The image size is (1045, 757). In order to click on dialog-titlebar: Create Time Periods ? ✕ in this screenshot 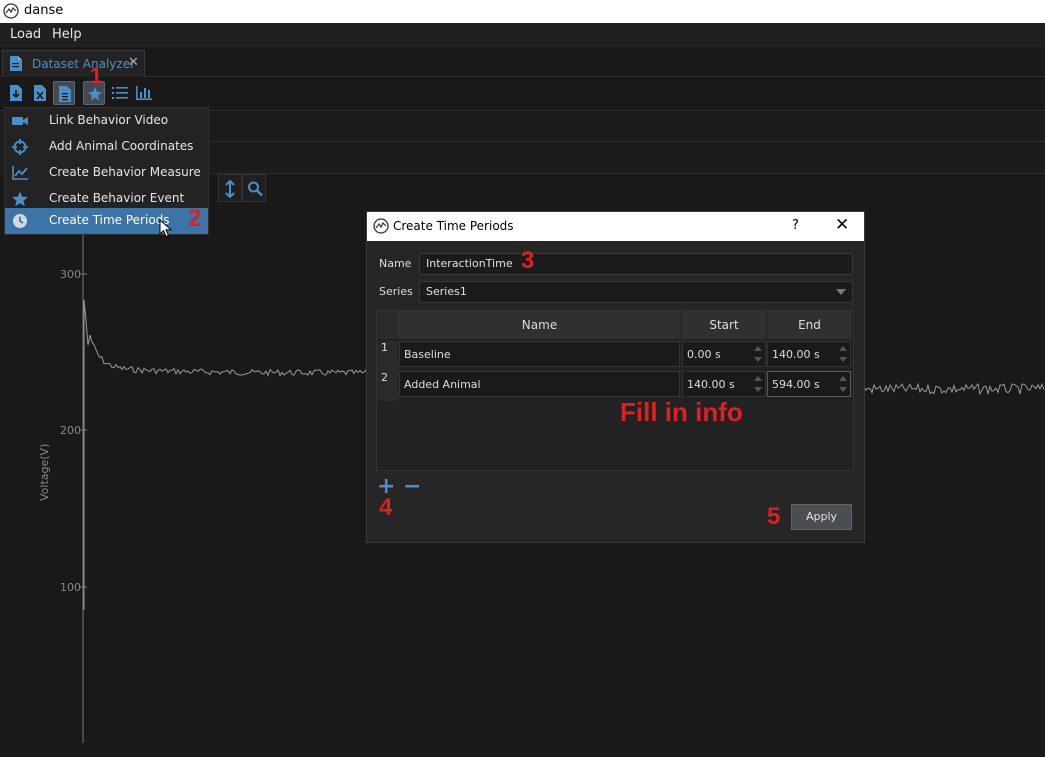, I will do `click(615, 226)`.